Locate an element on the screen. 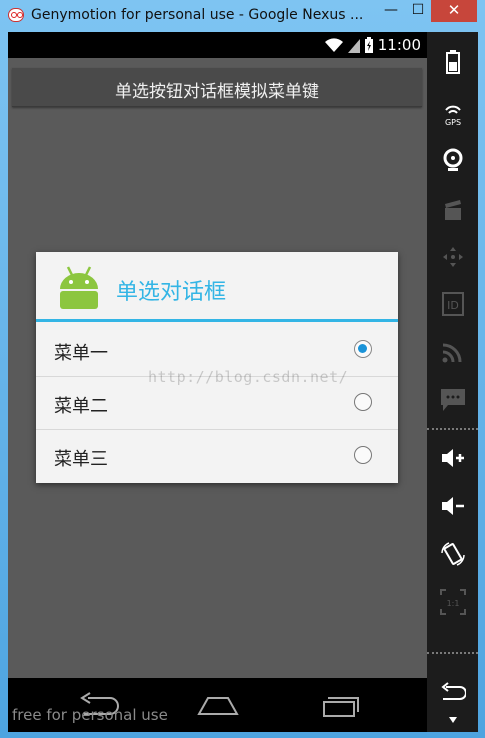 The width and height of the screenshot is (485, 738). recents-nav-icon is located at coordinates (340, 705).